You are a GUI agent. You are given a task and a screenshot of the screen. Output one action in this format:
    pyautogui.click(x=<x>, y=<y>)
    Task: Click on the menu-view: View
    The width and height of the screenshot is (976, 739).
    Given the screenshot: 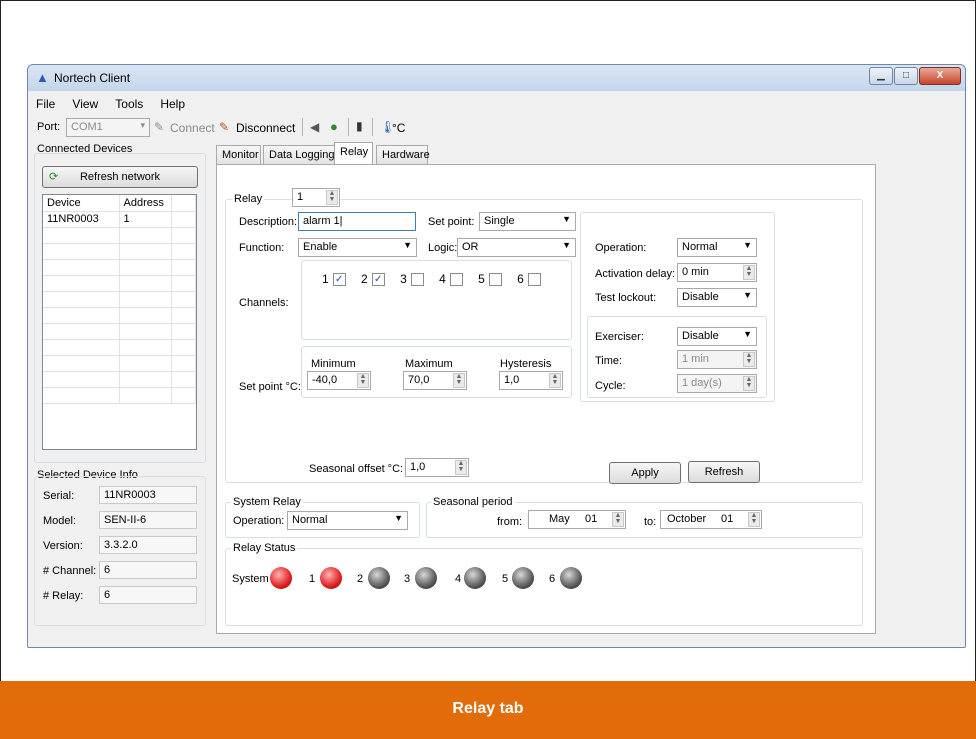 What is the action you would take?
    pyautogui.click(x=85, y=104)
    